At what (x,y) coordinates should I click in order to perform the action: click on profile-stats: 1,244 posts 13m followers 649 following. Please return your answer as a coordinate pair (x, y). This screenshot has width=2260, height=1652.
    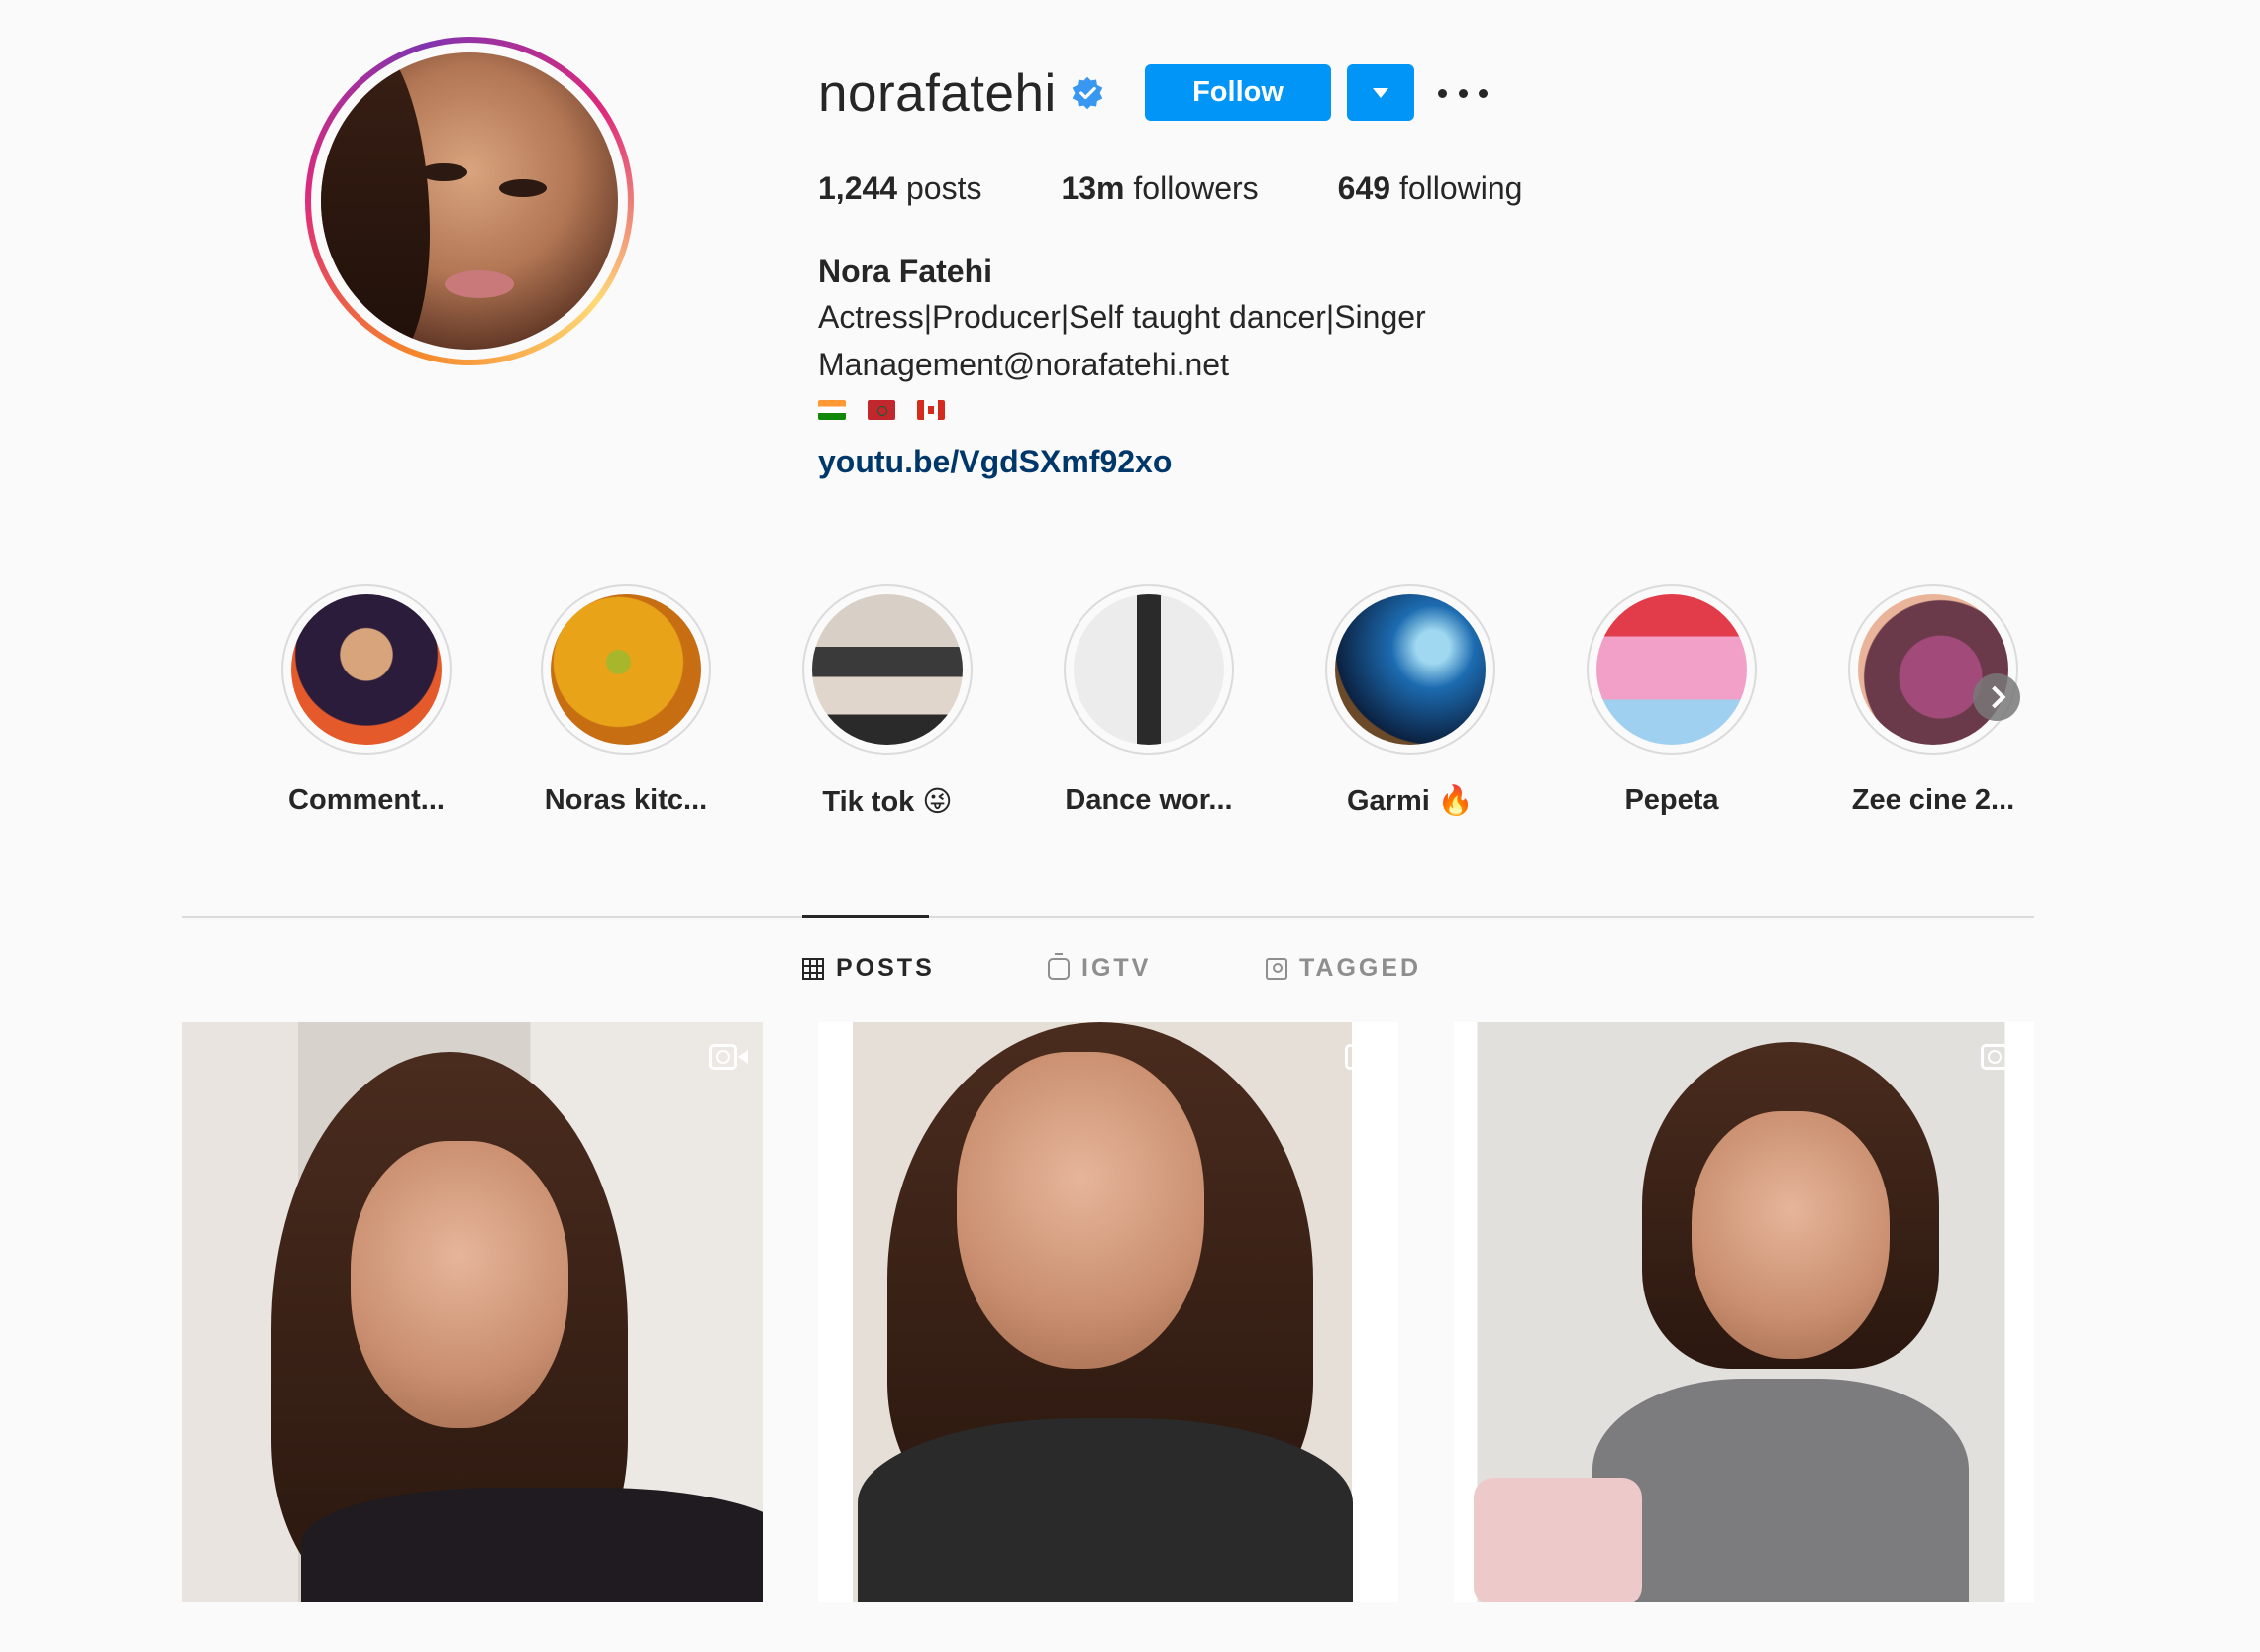
    Looking at the image, I should click on (1209, 189).